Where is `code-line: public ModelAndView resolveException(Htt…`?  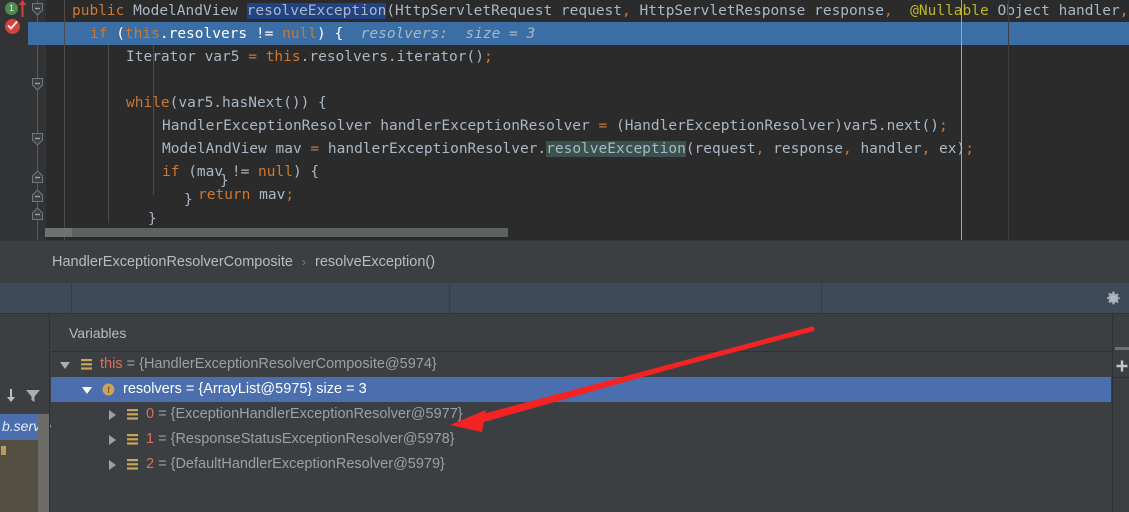 code-line: public ModelAndView resolveException(Htt… is located at coordinates (600, 11).